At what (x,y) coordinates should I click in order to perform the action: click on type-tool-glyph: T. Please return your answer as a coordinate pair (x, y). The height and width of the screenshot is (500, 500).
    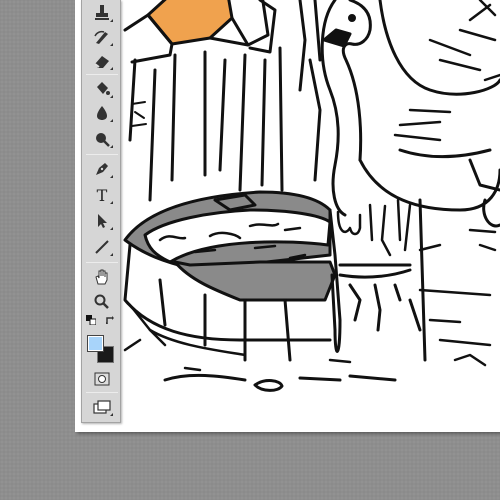
    Looking at the image, I should click on (102, 195).